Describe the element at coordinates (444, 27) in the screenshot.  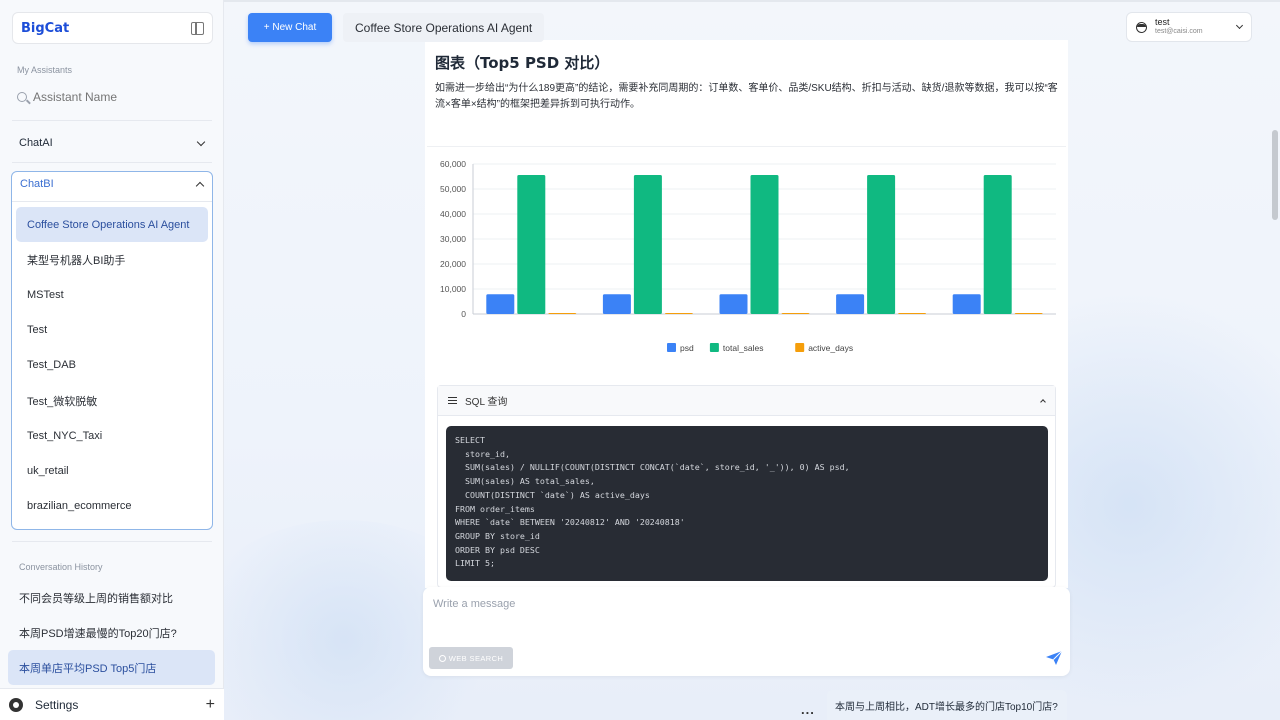
I see `agent-title: Coffee Store Operations AI Agent` at that location.